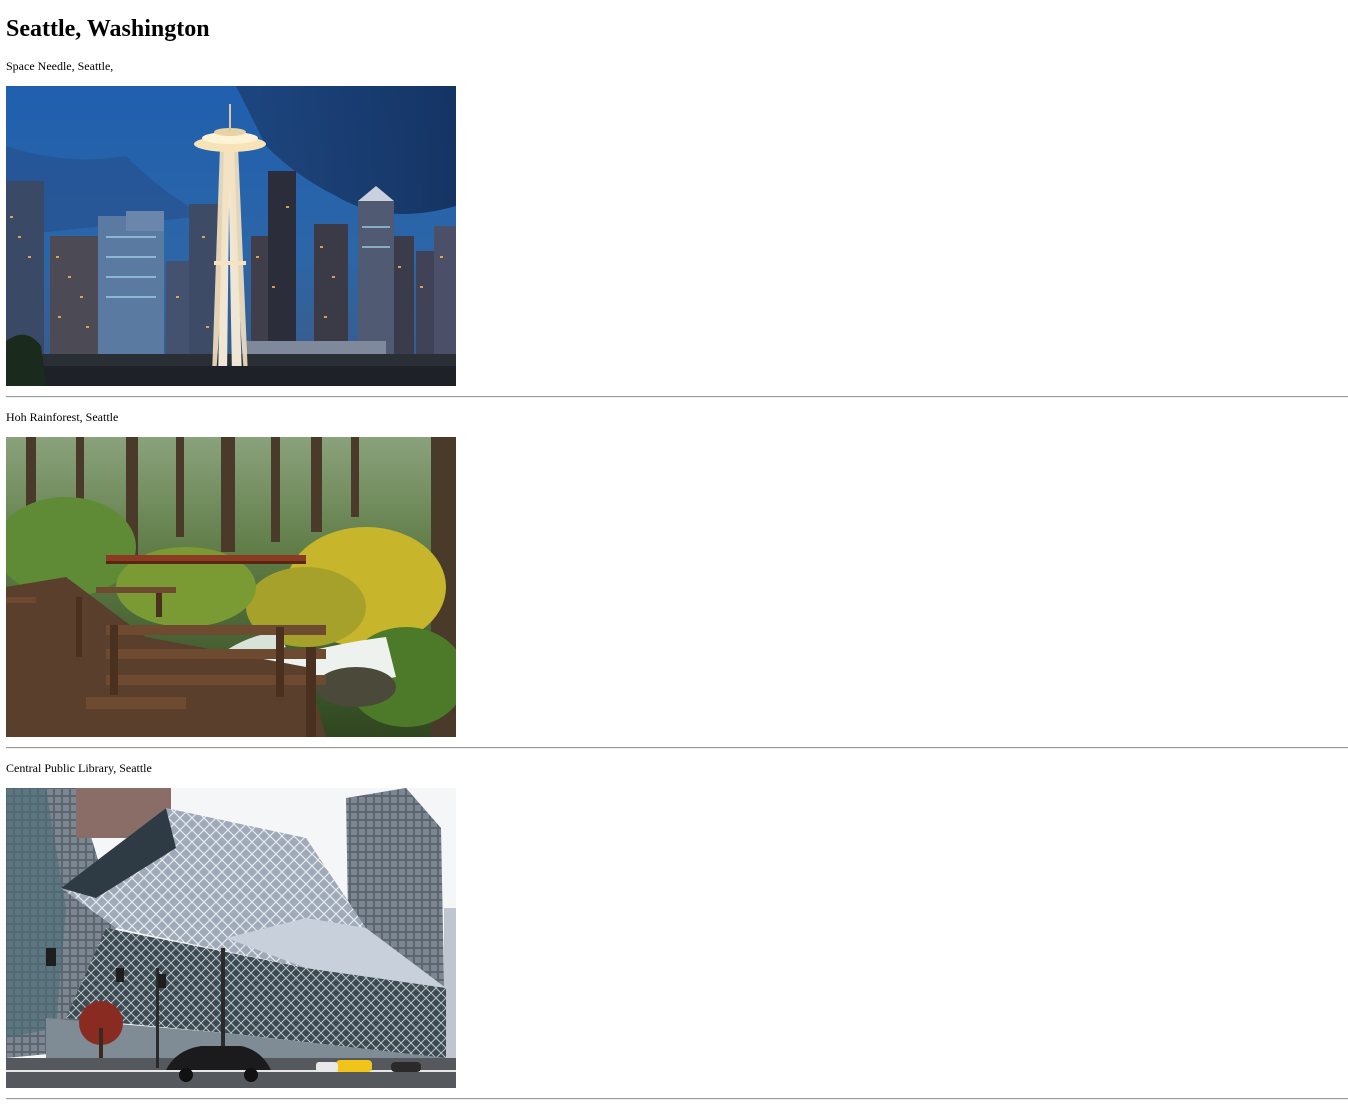  Describe the element at coordinates (231, 587) in the screenshot. I see `photo-hoh-rainforest` at that location.